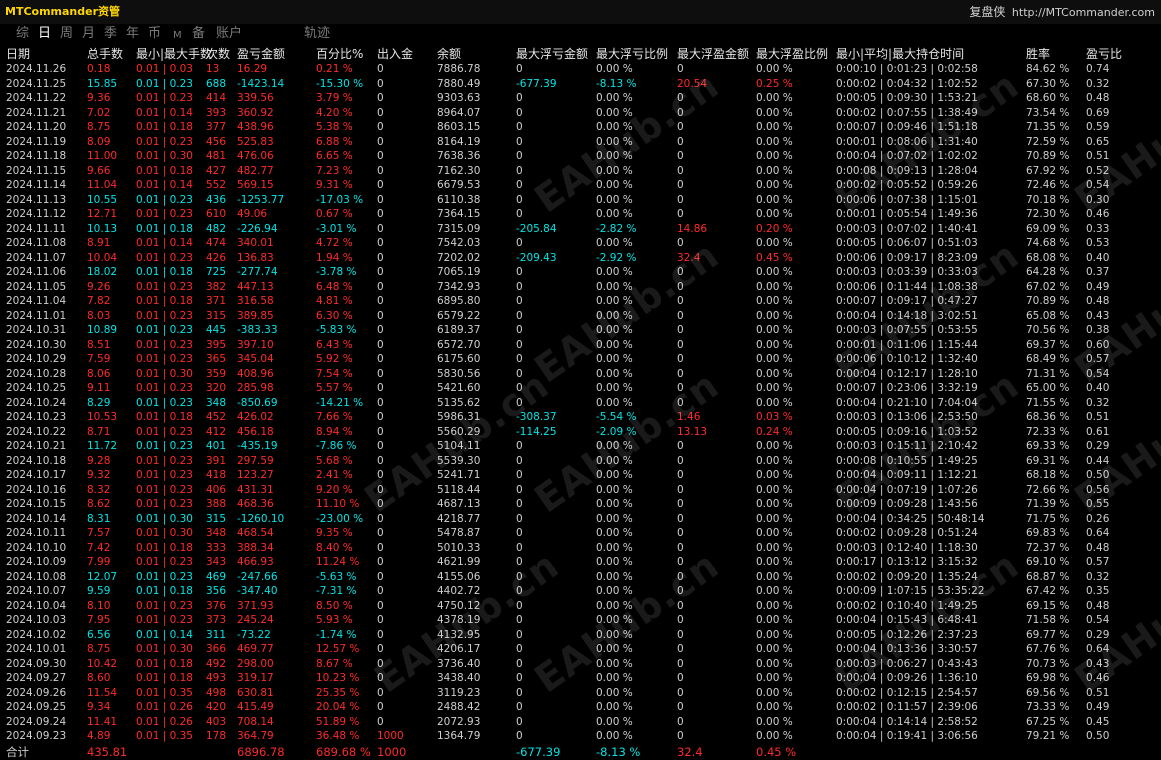 The height and width of the screenshot is (760, 1161). Describe the element at coordinates (338, 721) in the screenshot. I see `cell-pct: 51.89 %` at that location.